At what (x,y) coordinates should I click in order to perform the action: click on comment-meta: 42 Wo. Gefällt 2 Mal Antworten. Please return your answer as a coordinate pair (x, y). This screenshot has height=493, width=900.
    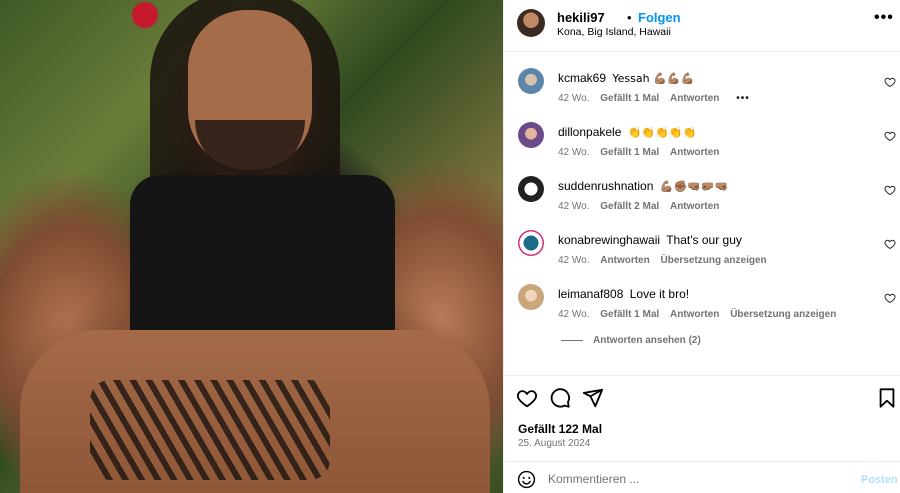
    Looking at the image, I should click on (642, 206).